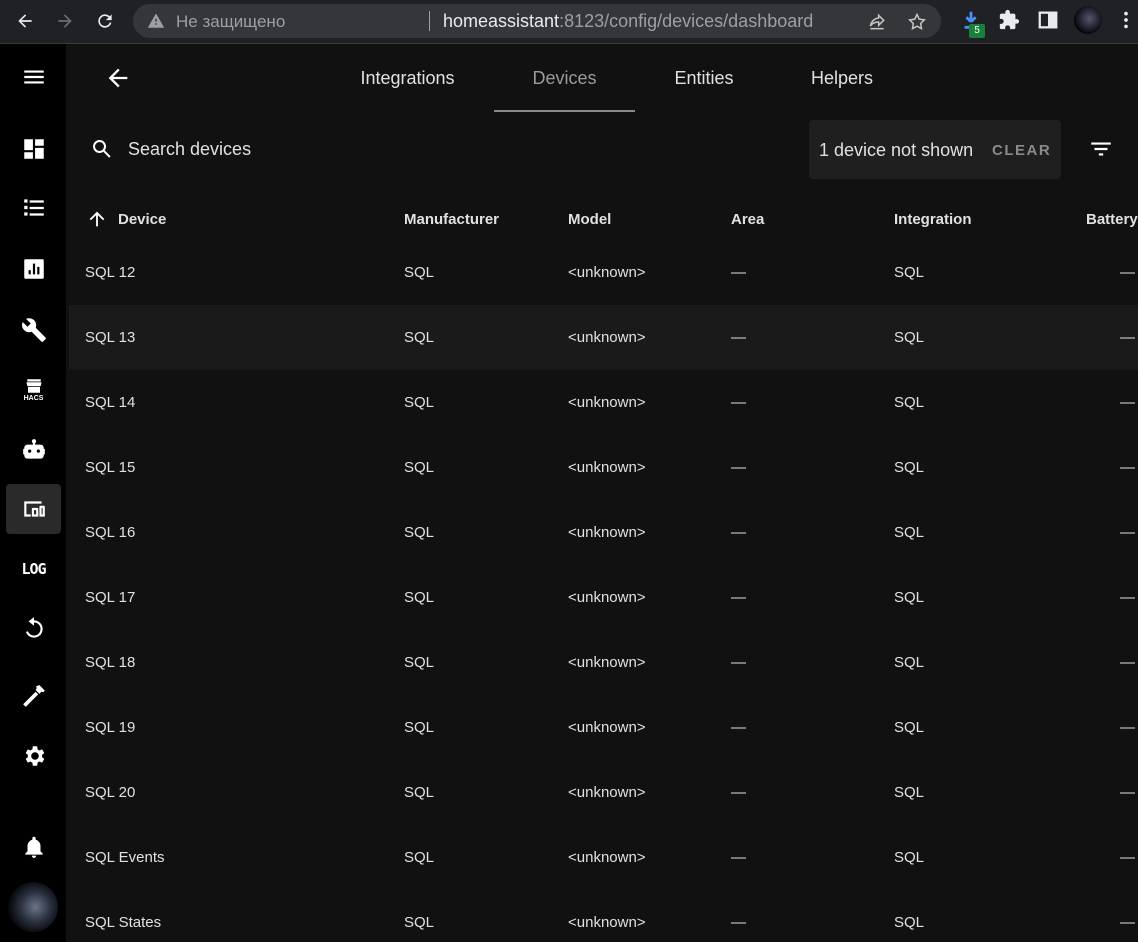 This screenshot has height=942, width=1138. What do you see at coordinates (1009, 20) in the screenshot?
I see `extensions-puzzle-icon` at bounding box center [1009, 20].